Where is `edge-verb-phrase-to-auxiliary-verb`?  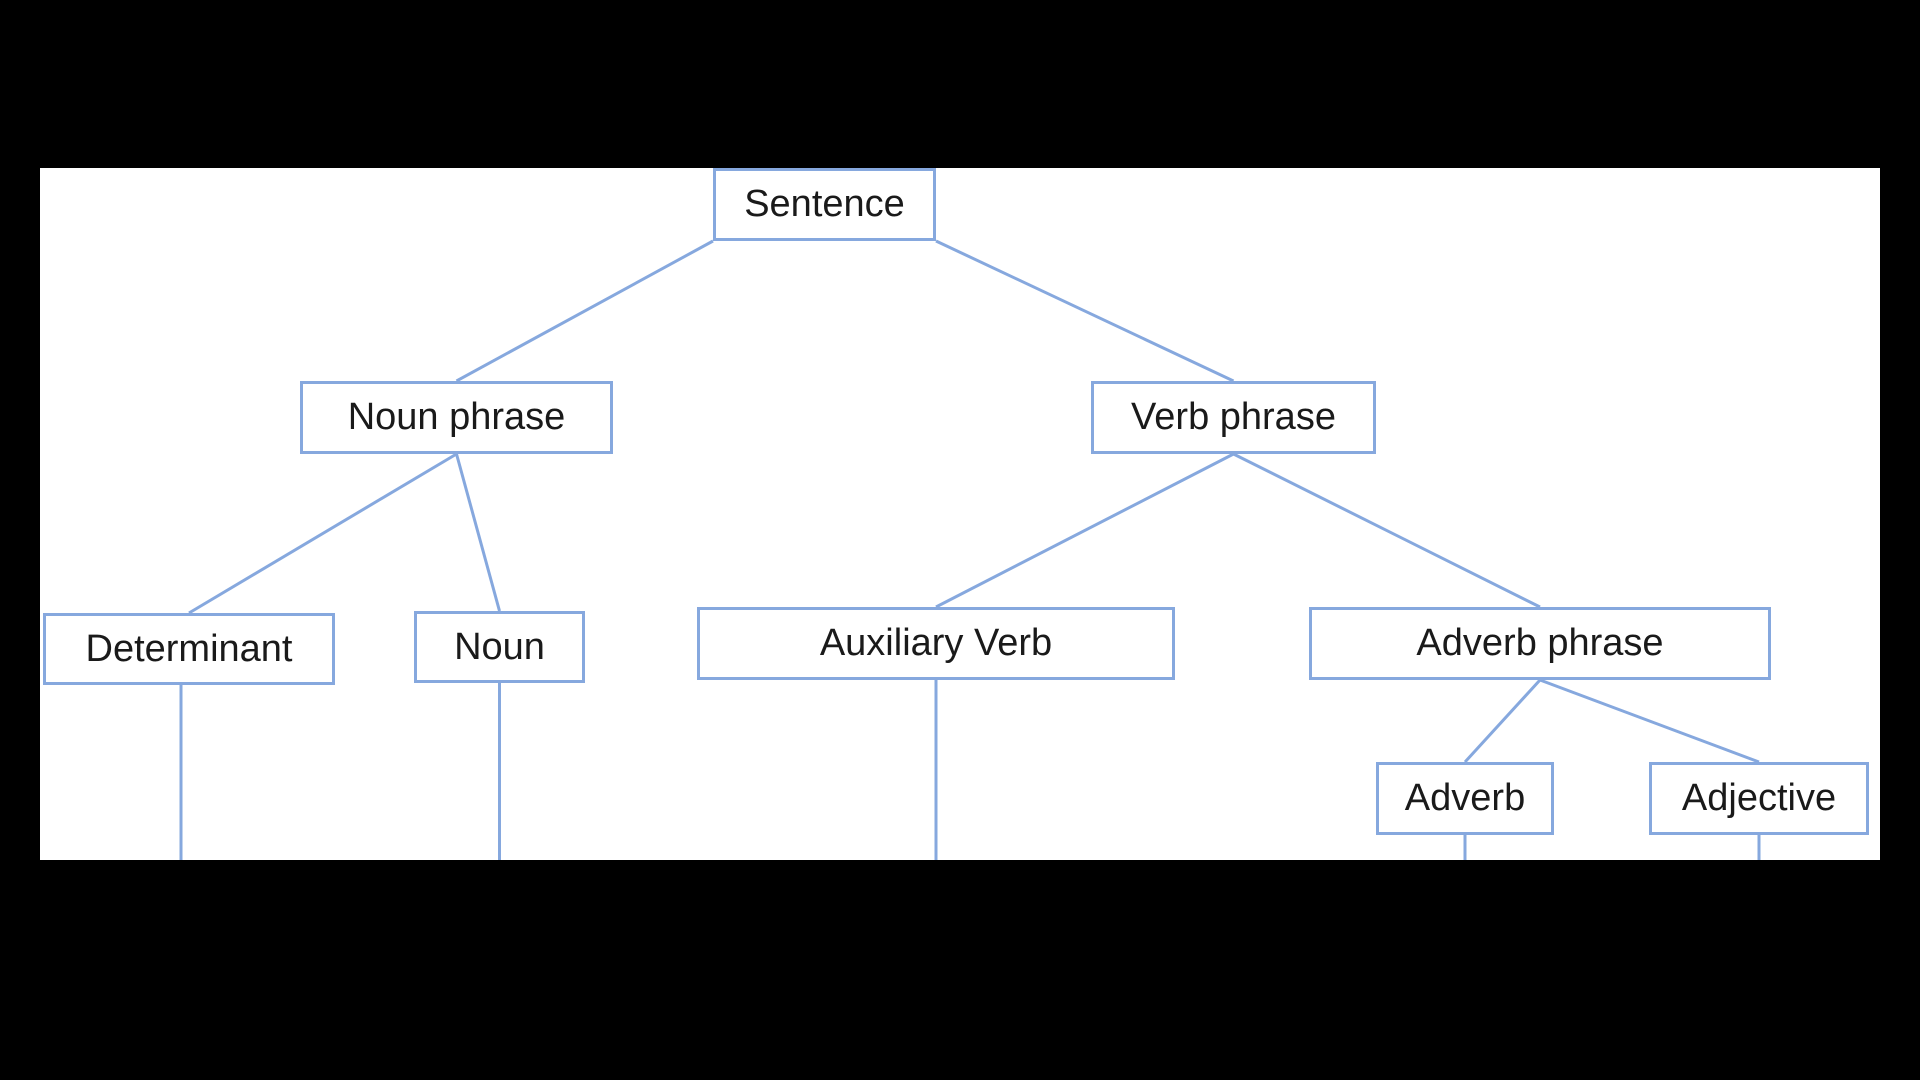
edge-verb-phrase-to-auxiliary-verb is located at coordinates (1085, 530).